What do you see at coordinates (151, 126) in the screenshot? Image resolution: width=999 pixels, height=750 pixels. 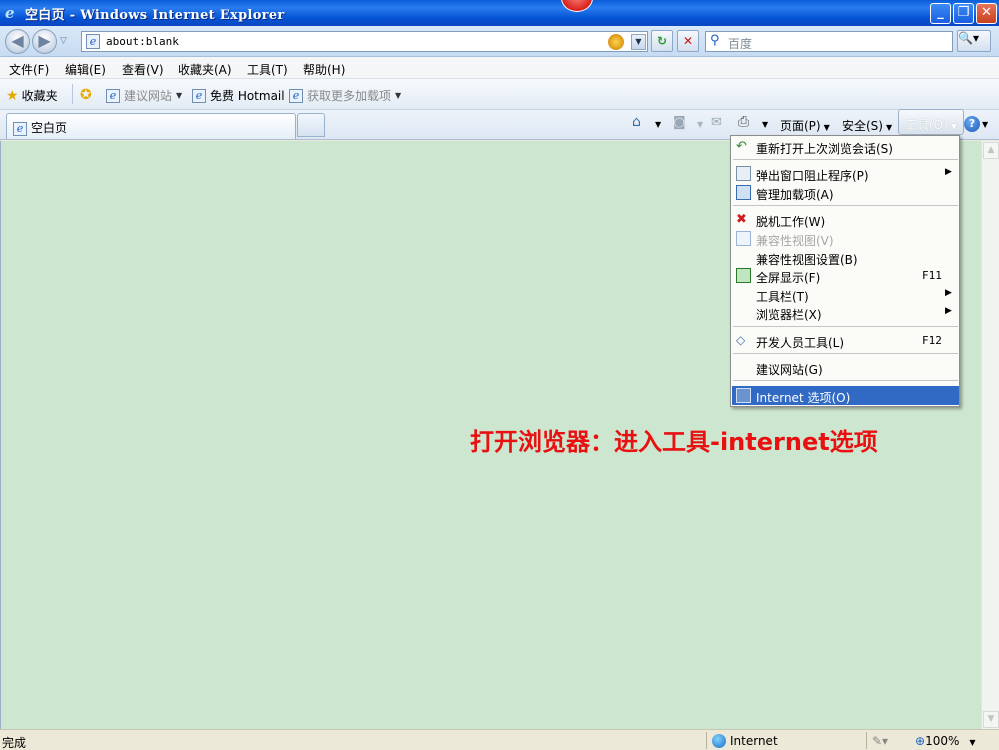 I see `tab-blank-page: e 空白页` at bounding box center [151, 126].